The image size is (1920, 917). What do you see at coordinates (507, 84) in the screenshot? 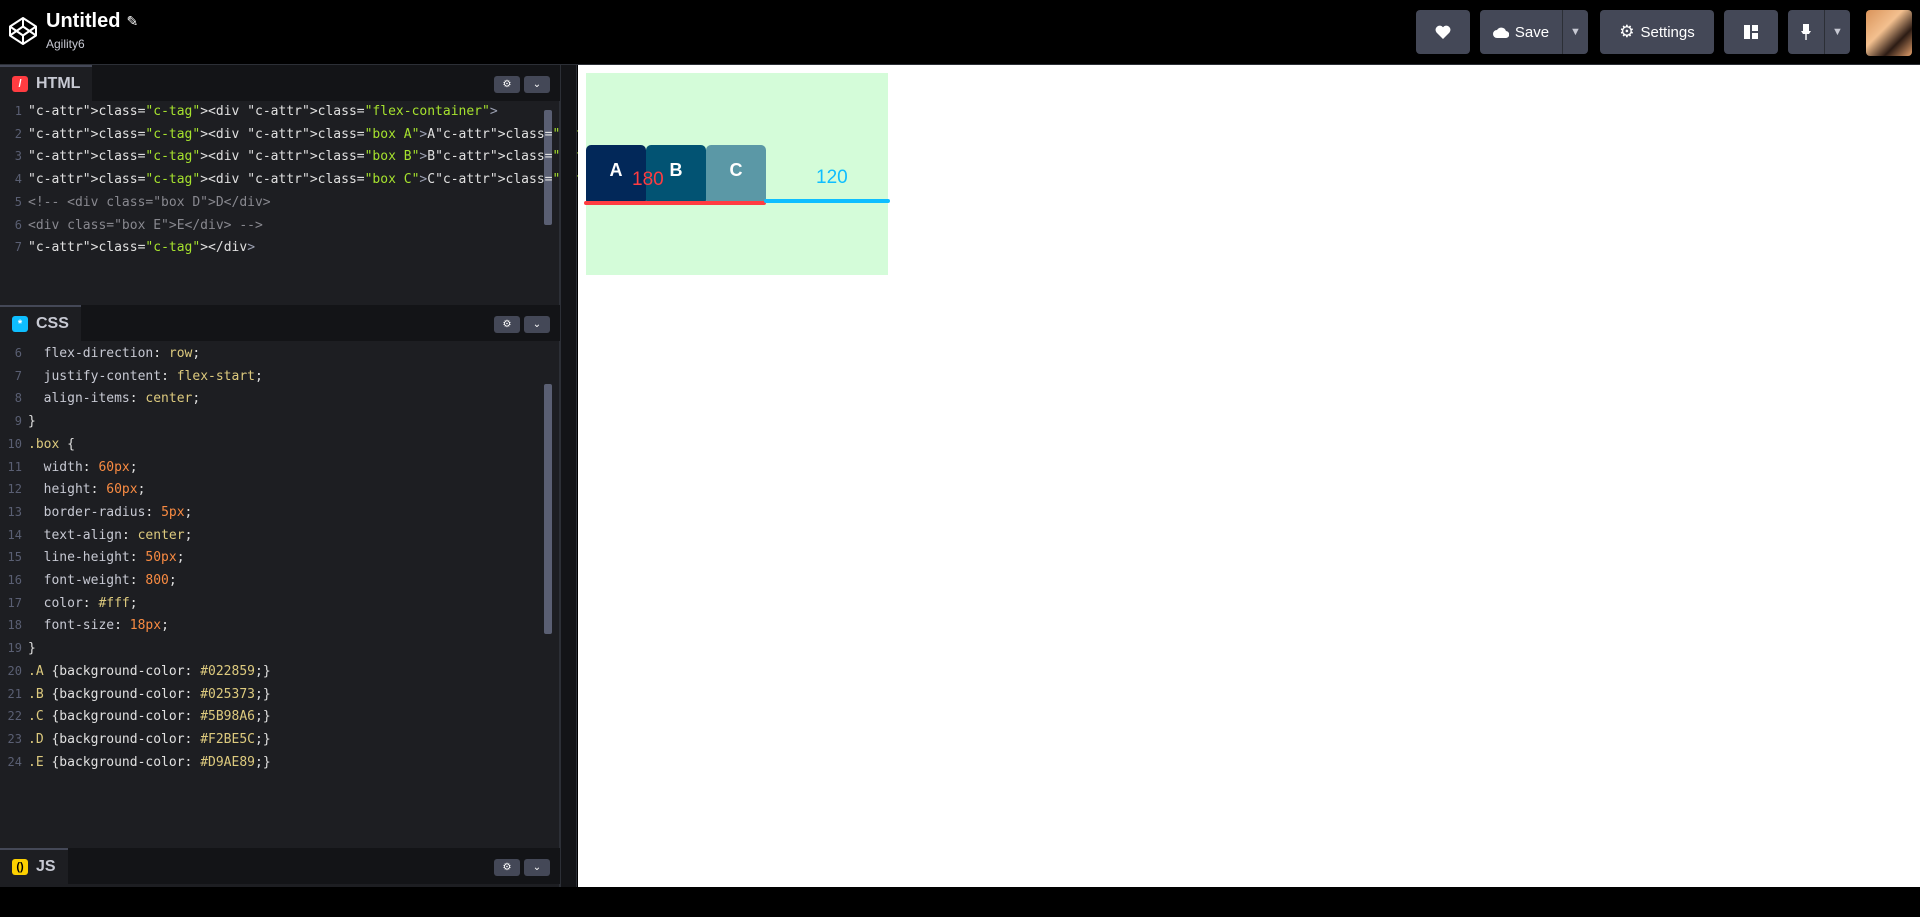
I see `html-settings-gear-icon: ⚙` at bounding box center [507, 84].